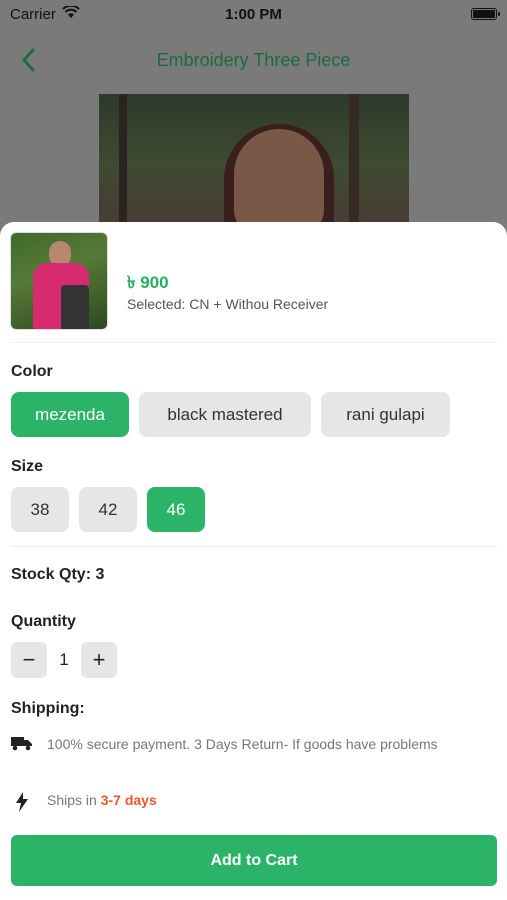 This screenshot has height=900, width=507. I want to click on decrement-button: −, so click(29, 660).